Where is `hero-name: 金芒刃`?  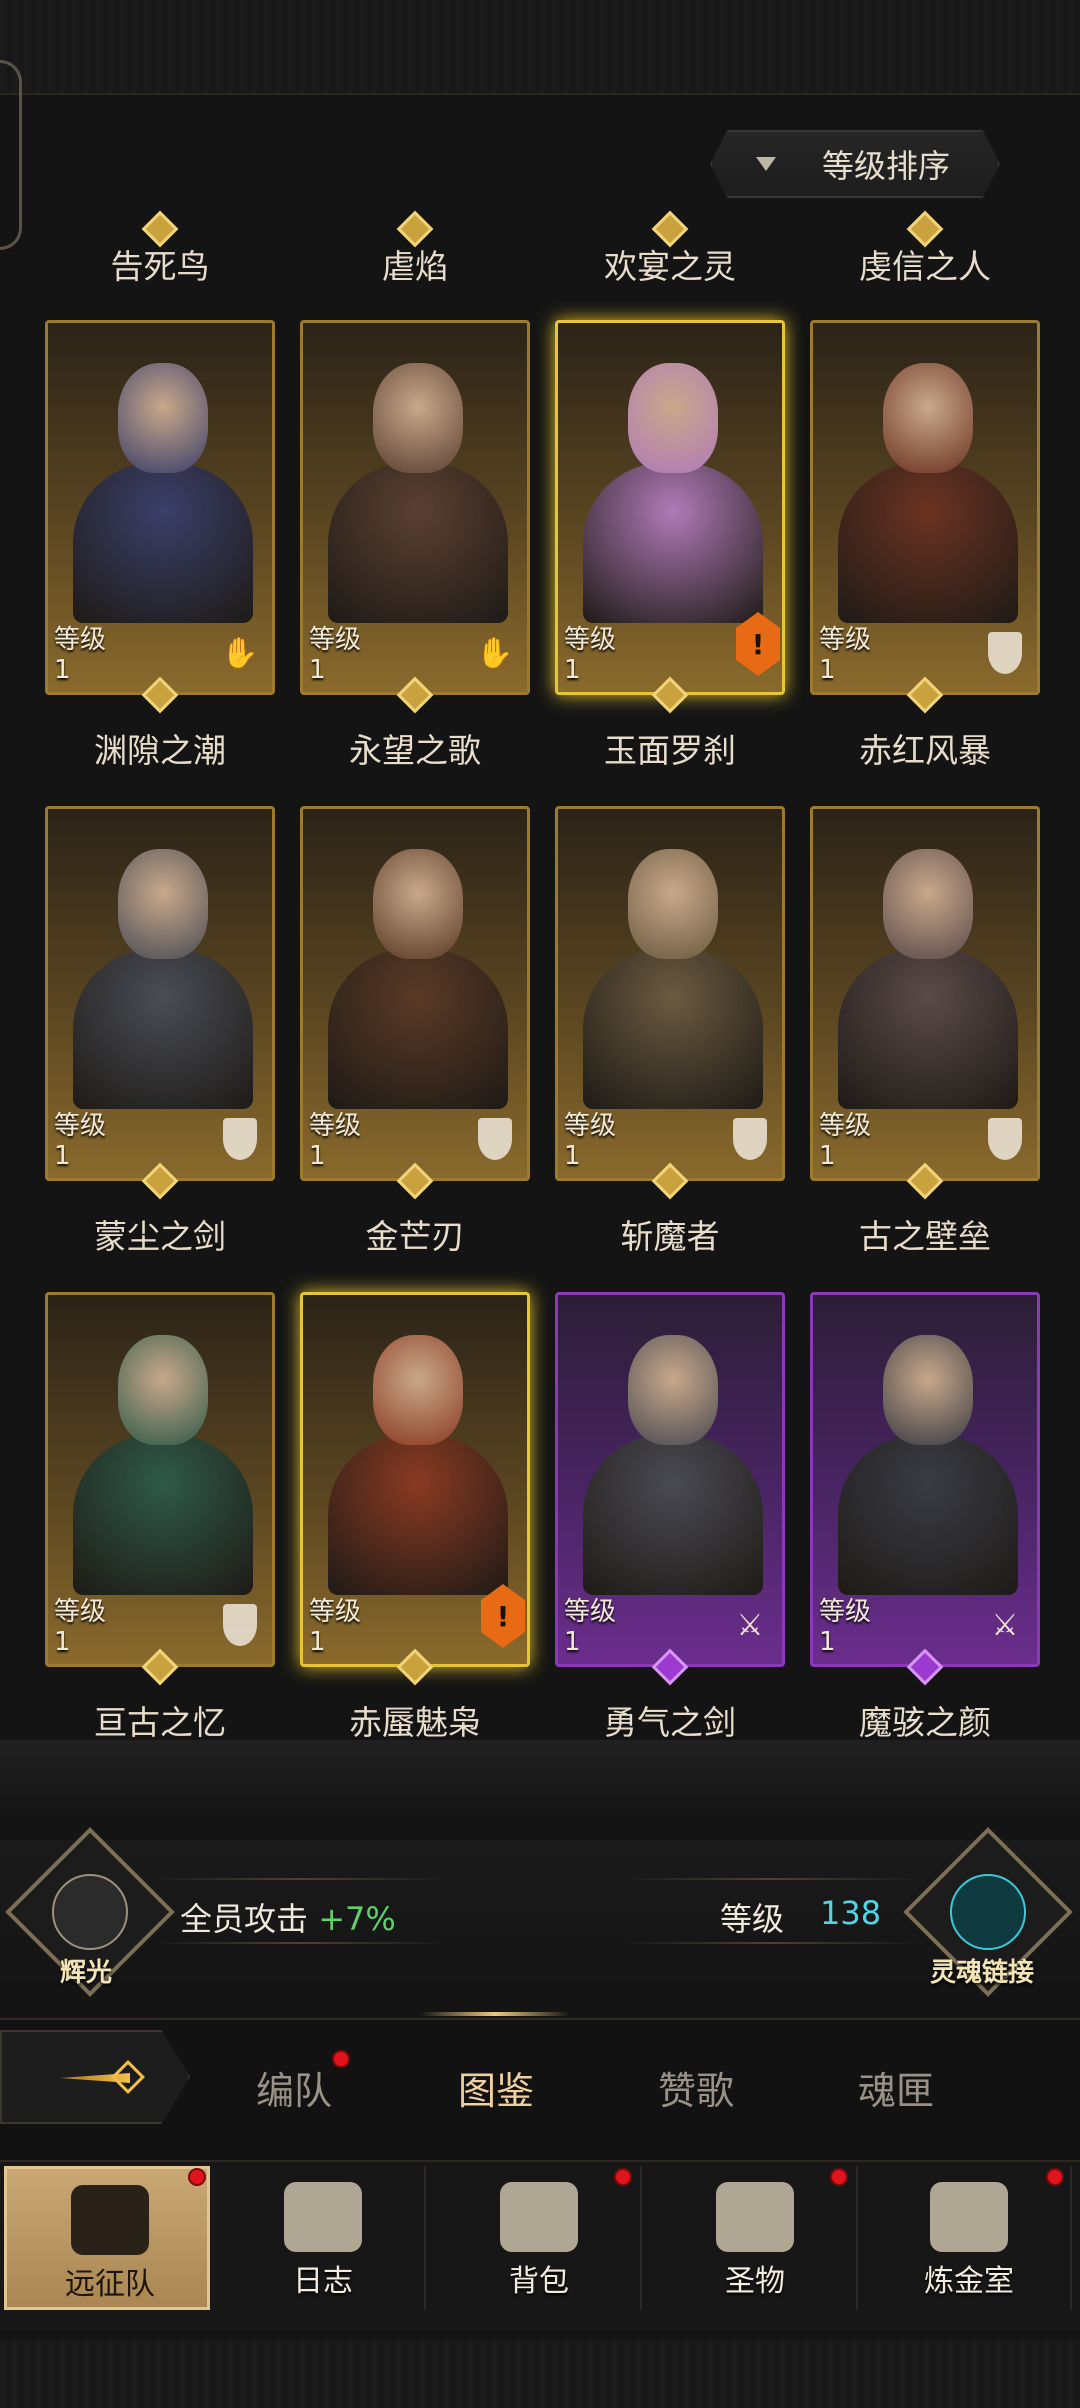 hero-name: 金芒刃 is located at coordinates (415, 1236).